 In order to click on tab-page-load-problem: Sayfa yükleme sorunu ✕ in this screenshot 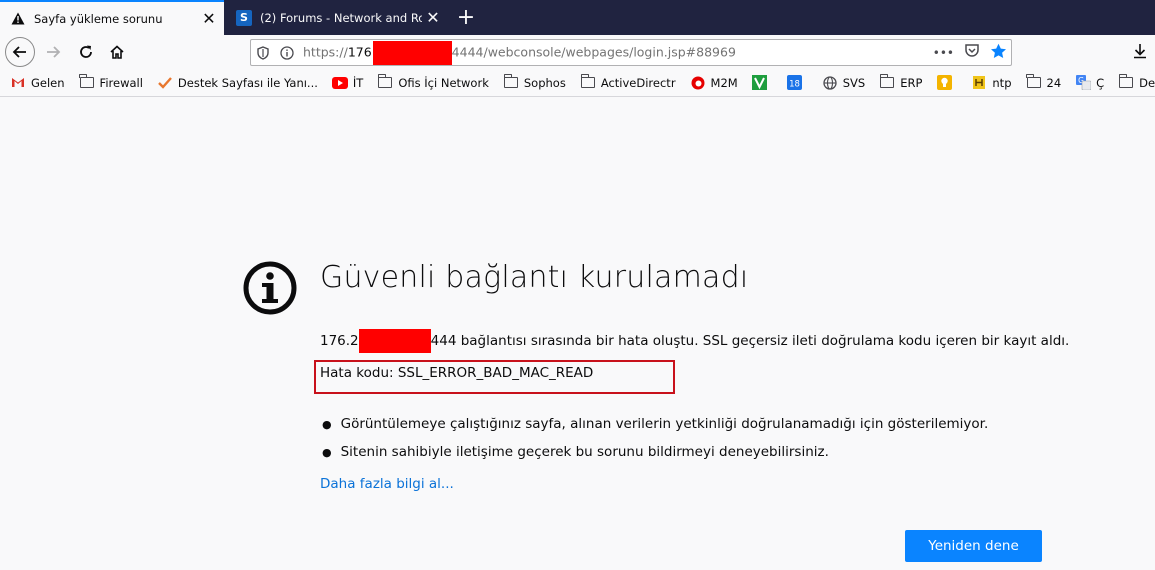, I will do `click(112, 17)`.